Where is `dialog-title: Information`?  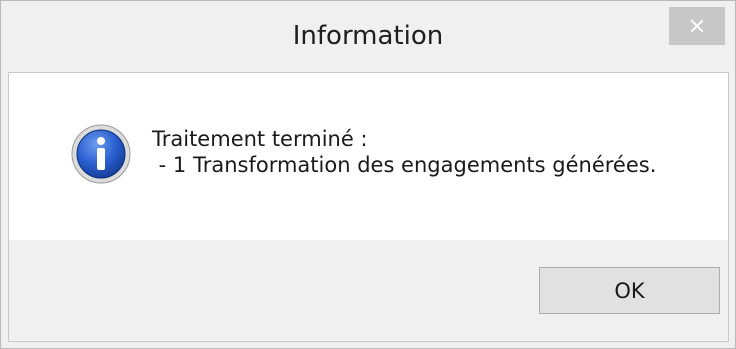
dialog-title: Information is located at coordinates (368, 36).